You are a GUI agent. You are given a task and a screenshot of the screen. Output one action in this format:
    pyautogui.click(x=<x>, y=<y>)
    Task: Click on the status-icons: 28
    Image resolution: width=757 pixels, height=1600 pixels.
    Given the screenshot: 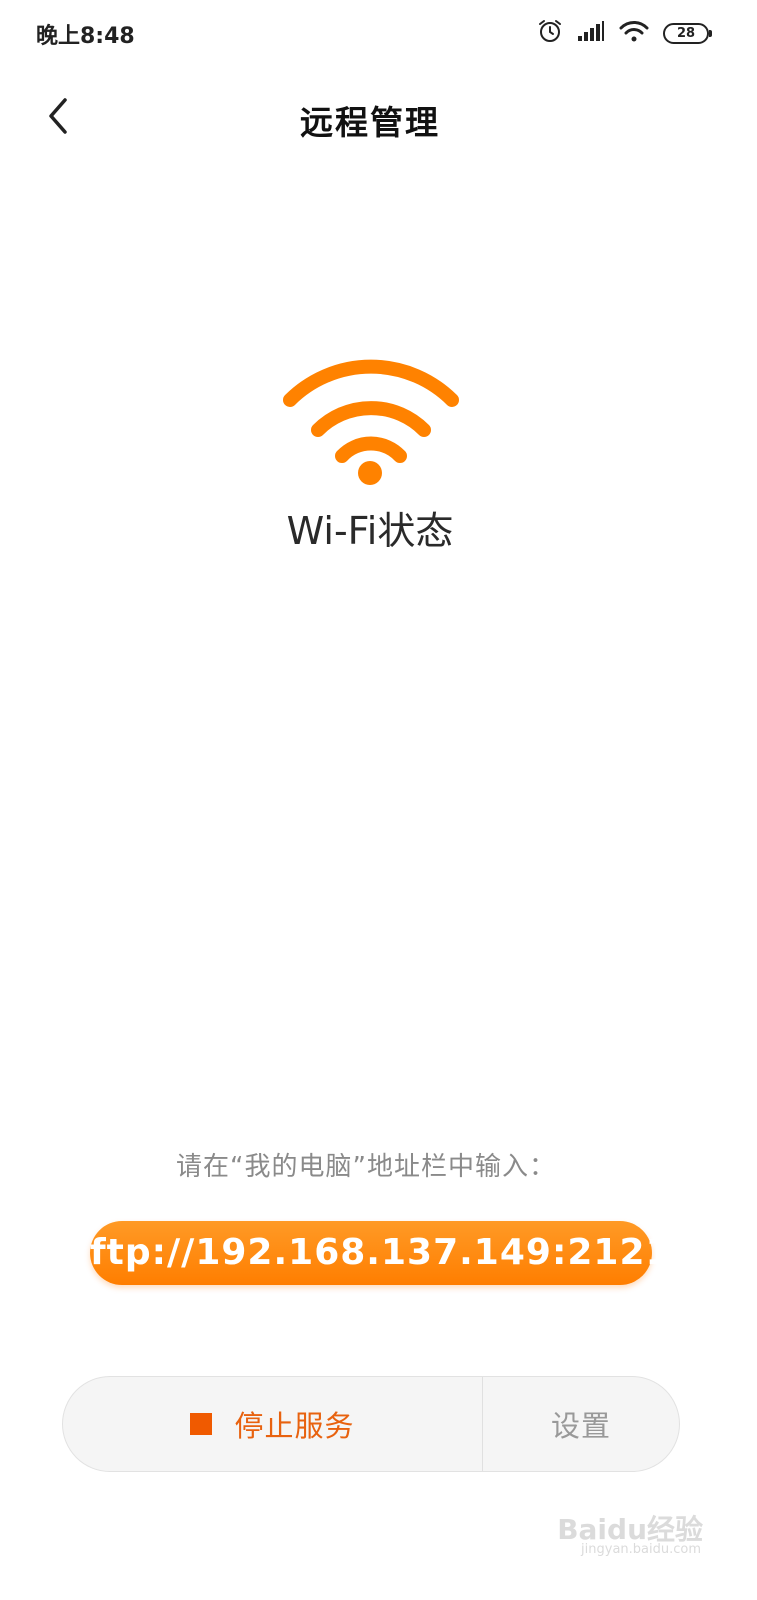 What is the action you would take?
    pyautogui.click(x=617, y=33)
    